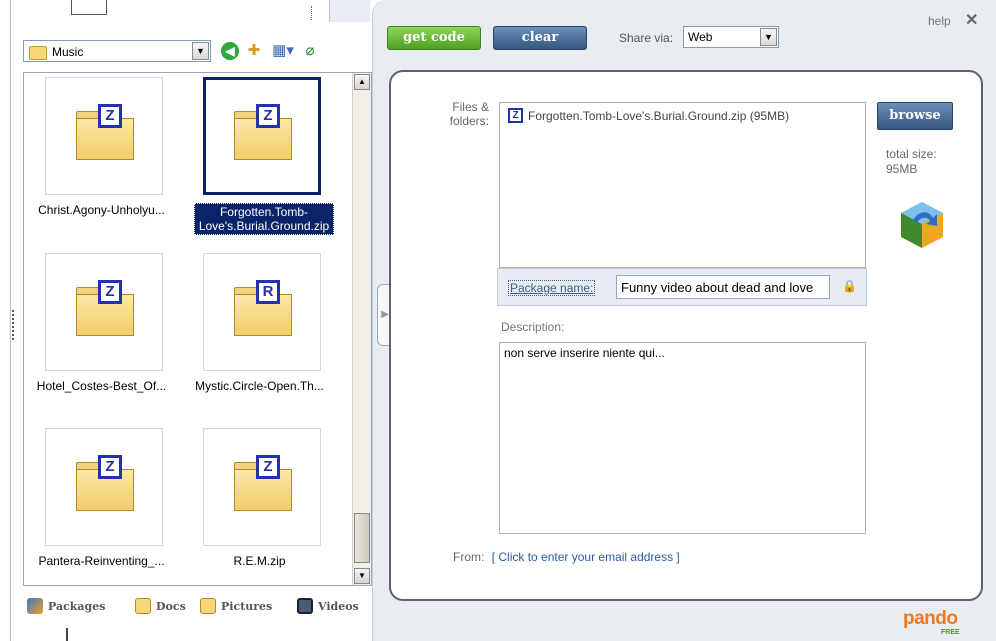 This screenshot has width=996, height=641. What do you see at coordinates (533, 327) in the screenshot?
I see `description-label: Description:` at bounding box center [533, 327].